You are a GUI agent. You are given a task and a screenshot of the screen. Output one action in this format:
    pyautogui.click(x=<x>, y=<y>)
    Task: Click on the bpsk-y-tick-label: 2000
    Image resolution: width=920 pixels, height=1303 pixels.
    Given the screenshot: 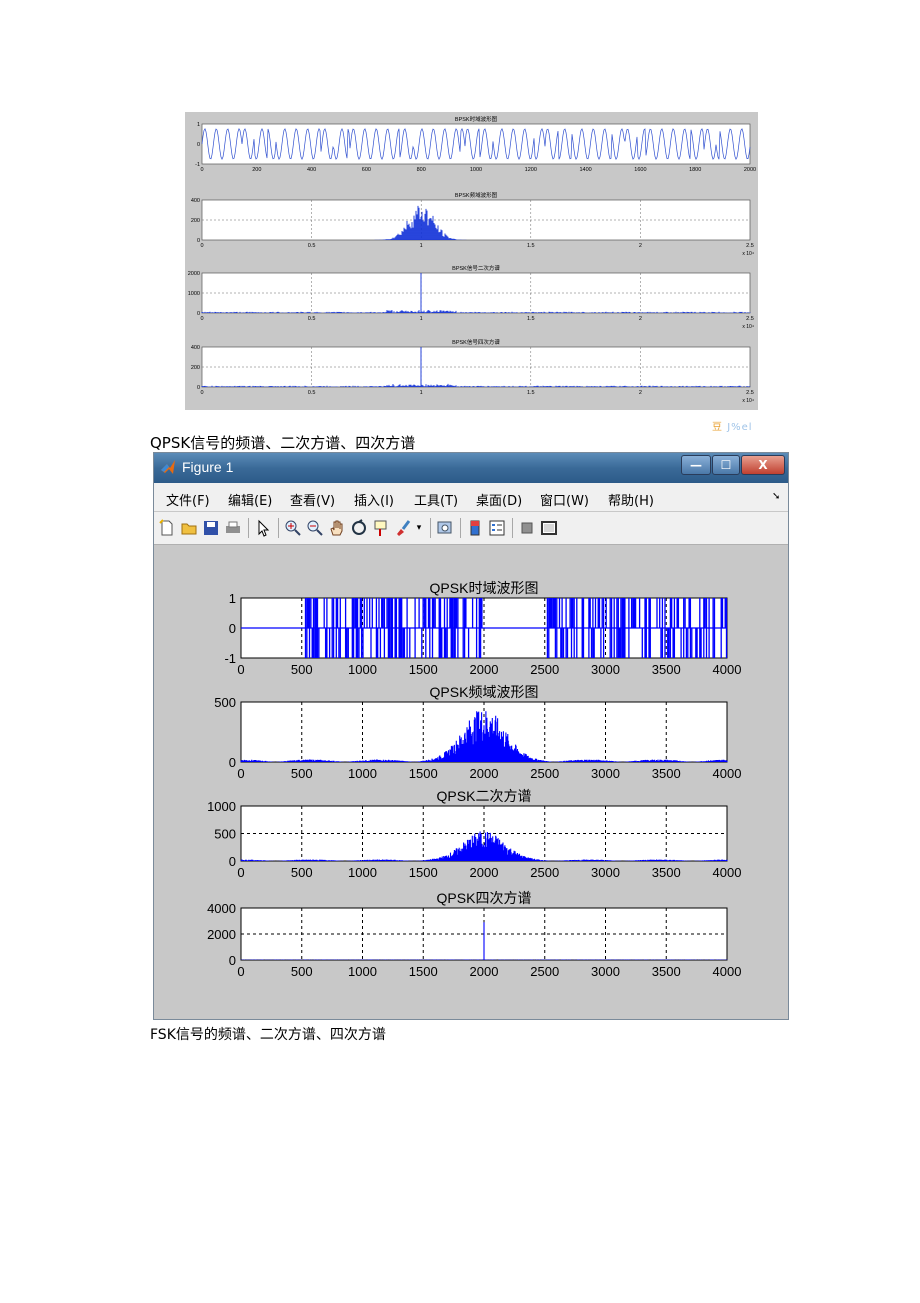 What is the action you would take?
    pyautogui.click(x=194, y=274)
    